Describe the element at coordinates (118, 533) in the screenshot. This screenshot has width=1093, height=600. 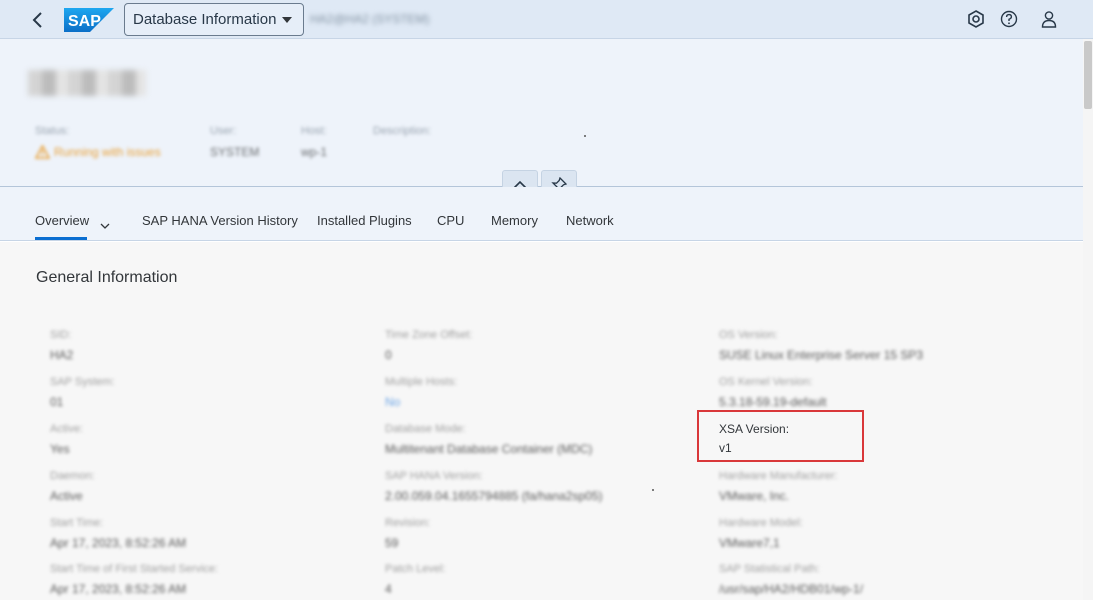
I see `field-start-time: Start Time: Apr 17, 2023, 8:52:26 AM` at that location.